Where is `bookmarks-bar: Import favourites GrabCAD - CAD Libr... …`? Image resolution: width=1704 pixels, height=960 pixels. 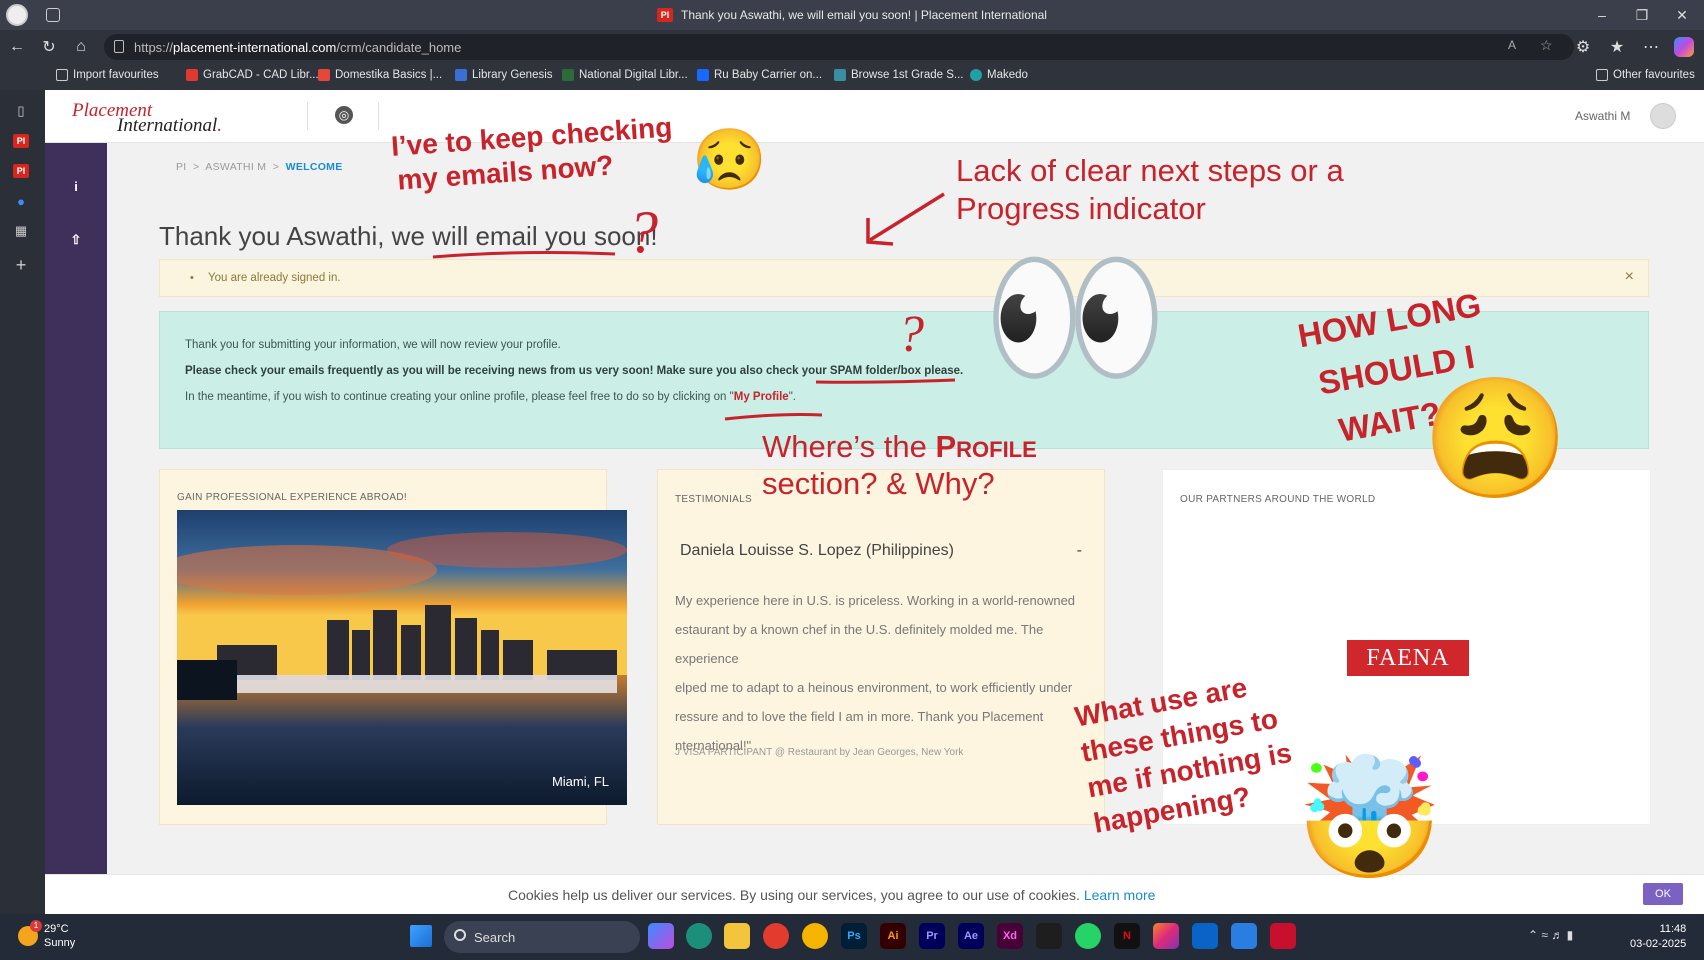 bookmarks-bar: Import favourites GrabCAD - CAD Libr... … is located at coordinates (852, 77).